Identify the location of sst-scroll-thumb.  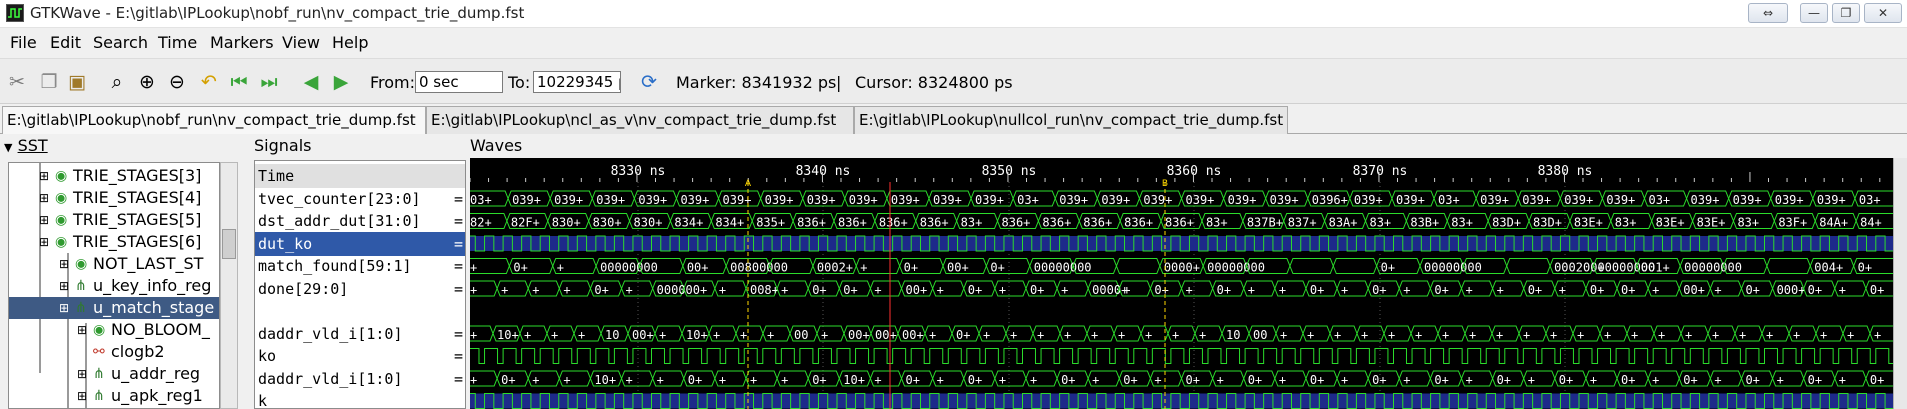
(229, 244).